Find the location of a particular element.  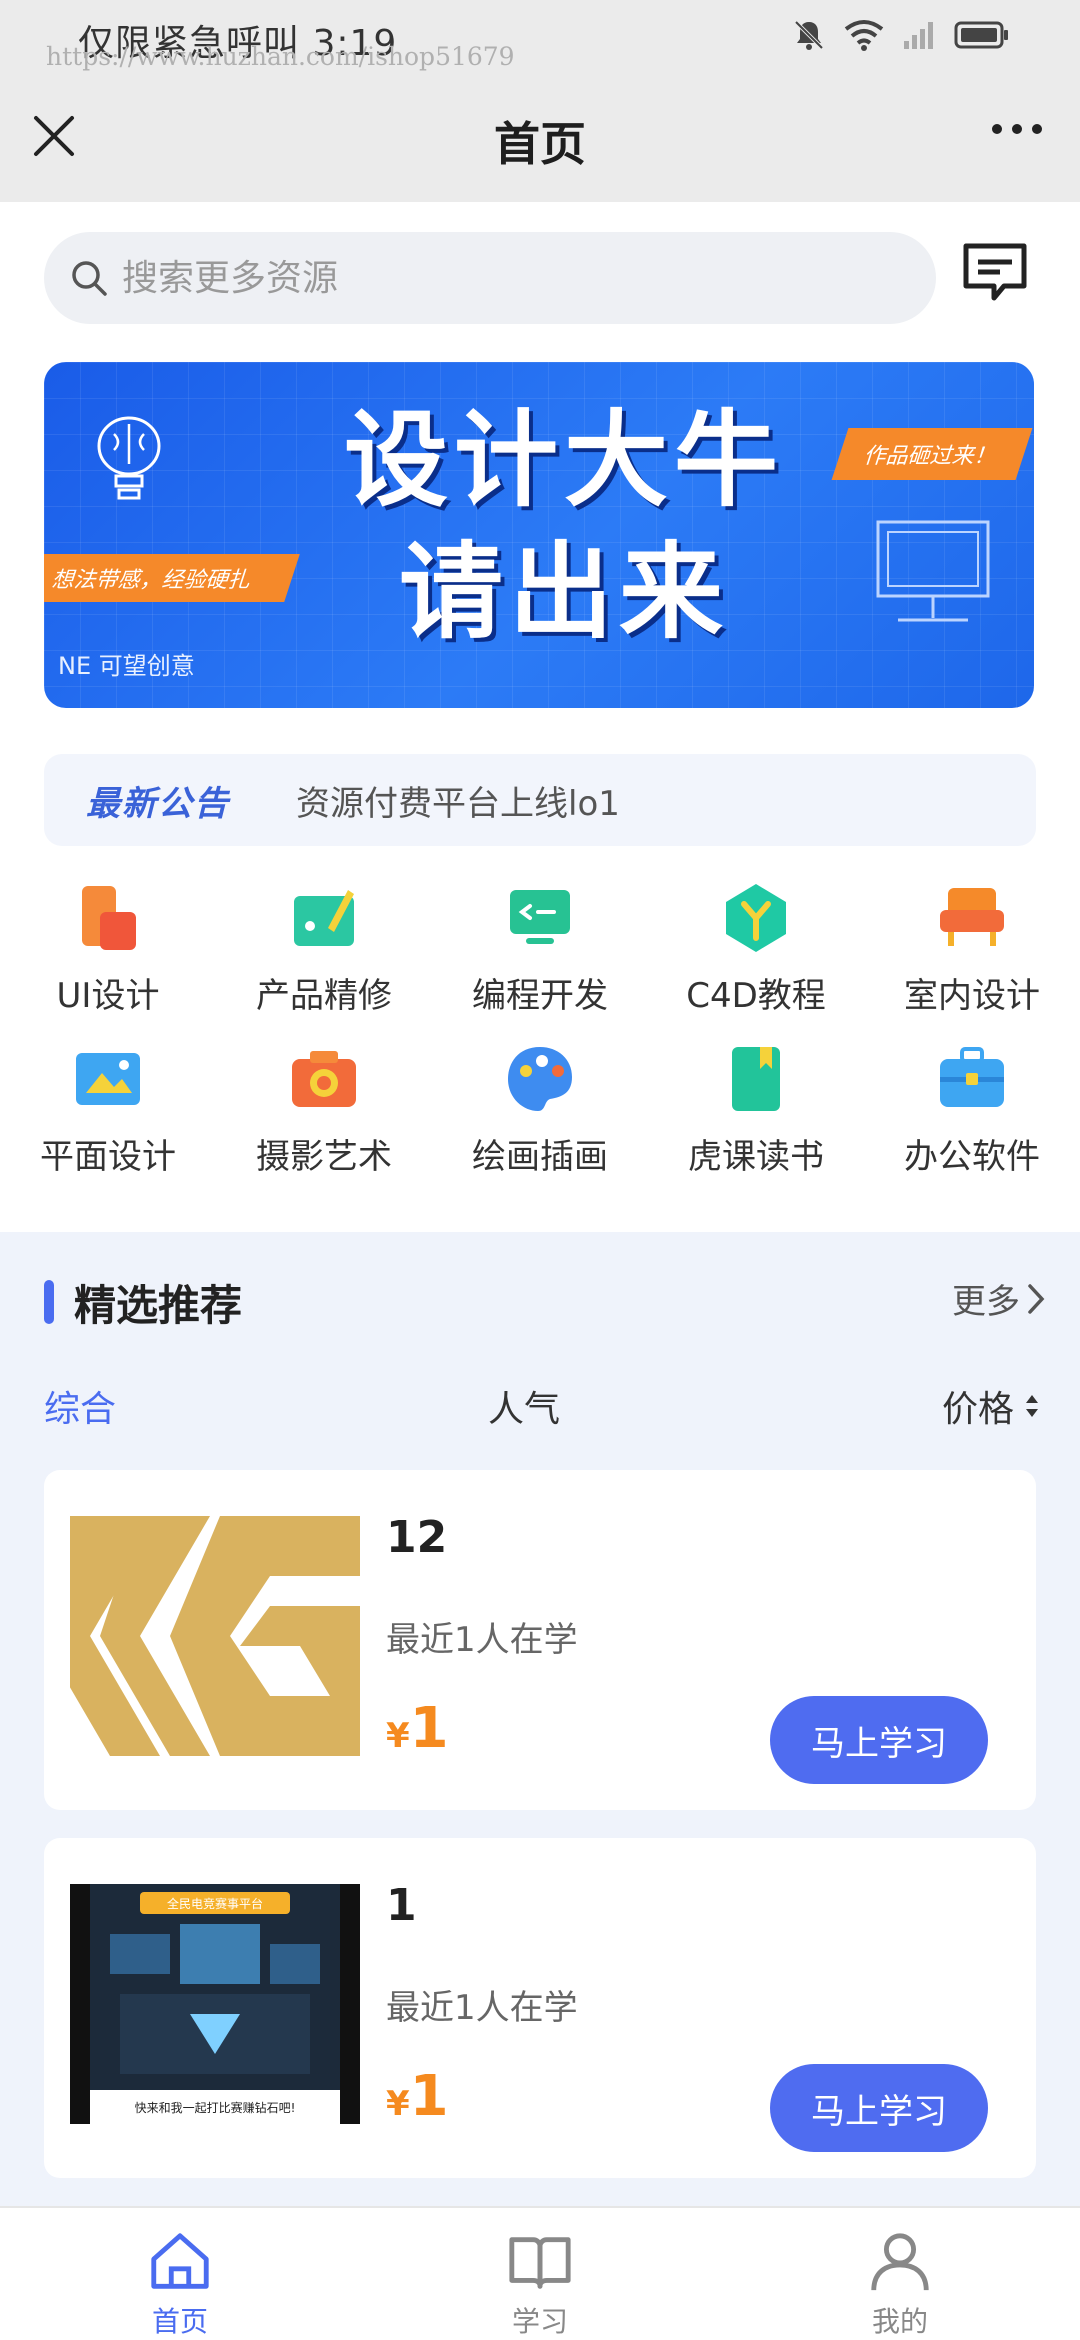

book-icon is located at coordinates (540, 2263).